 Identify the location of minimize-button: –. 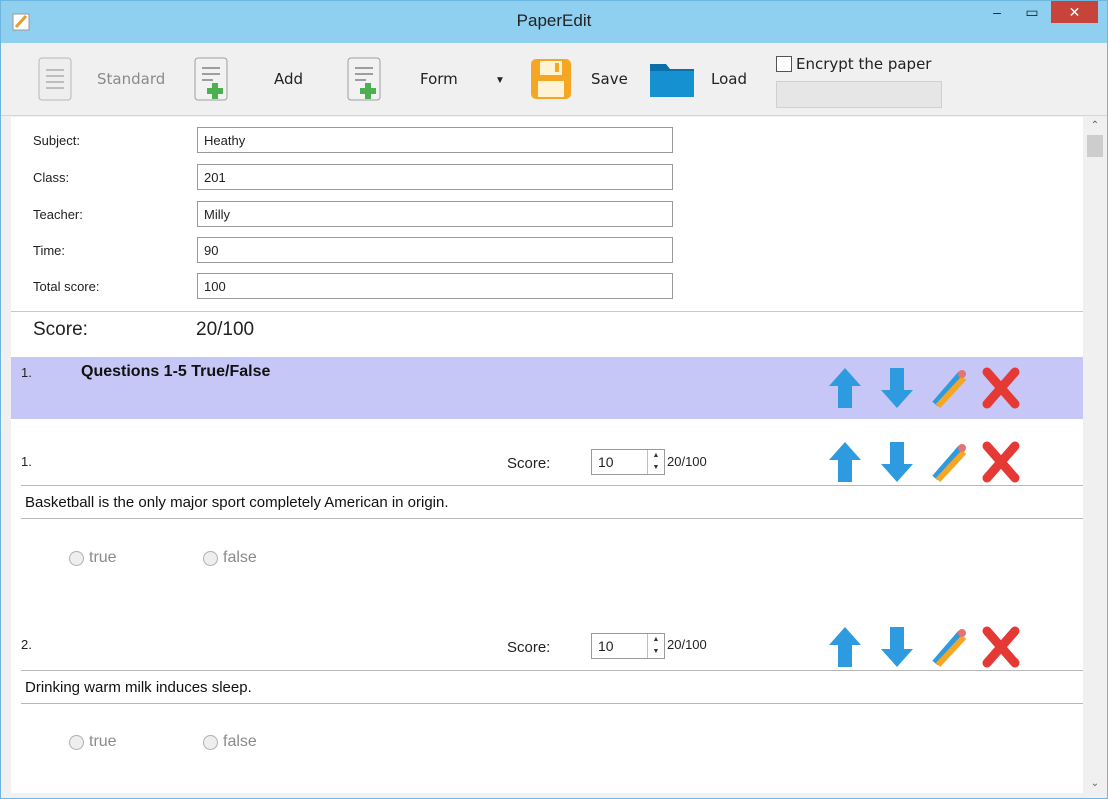
(997, 12).